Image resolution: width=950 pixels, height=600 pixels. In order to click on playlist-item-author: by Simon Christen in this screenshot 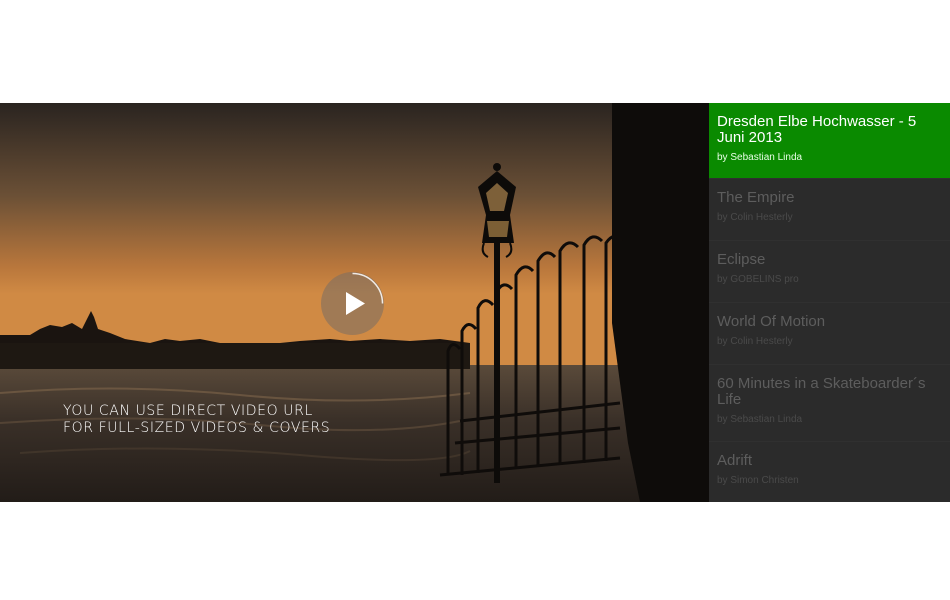, I will do `click(758, 480)`.